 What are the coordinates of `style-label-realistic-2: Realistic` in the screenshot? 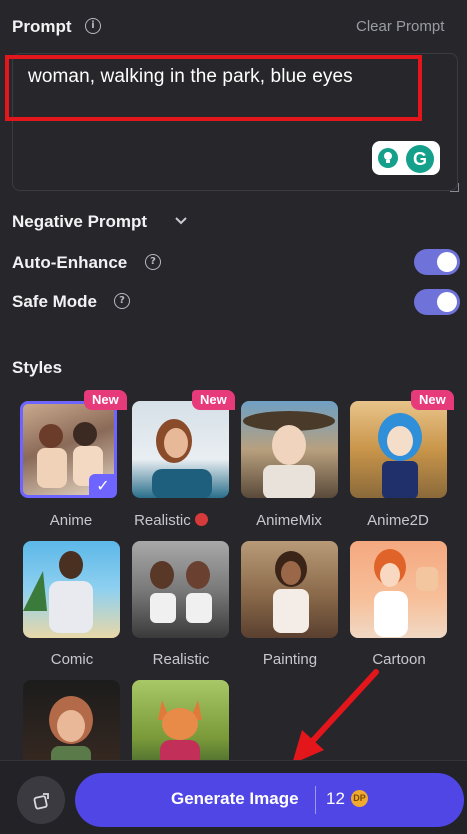 It's located at (181, 659).